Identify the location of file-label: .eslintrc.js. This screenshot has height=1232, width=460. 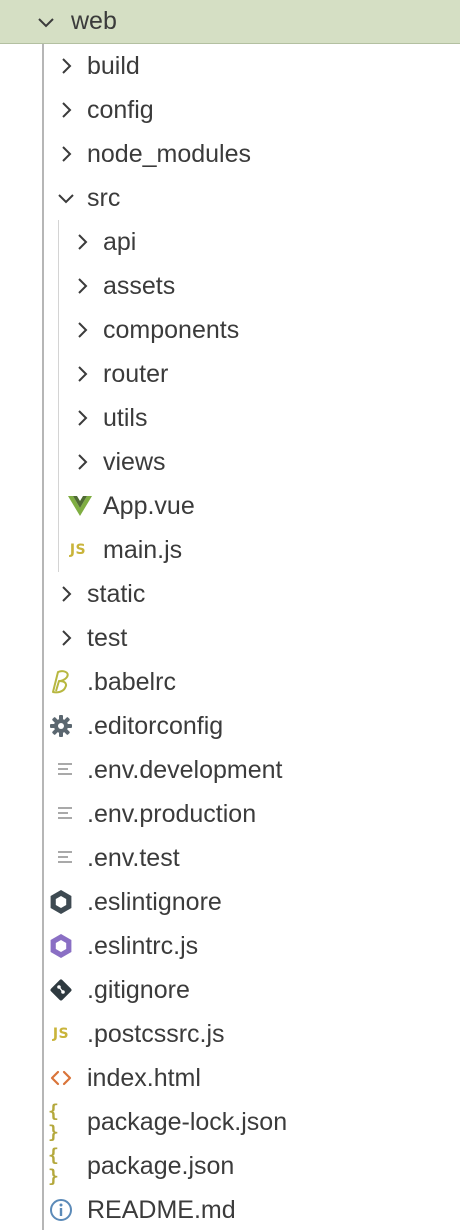
(143, 945).